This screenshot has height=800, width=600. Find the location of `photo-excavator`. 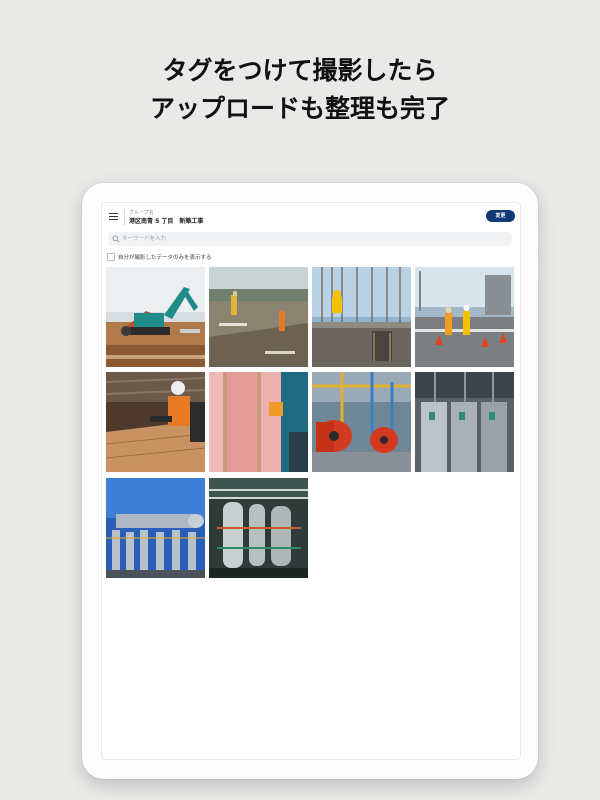

photo-excavator is located at coordinates (155, 317).